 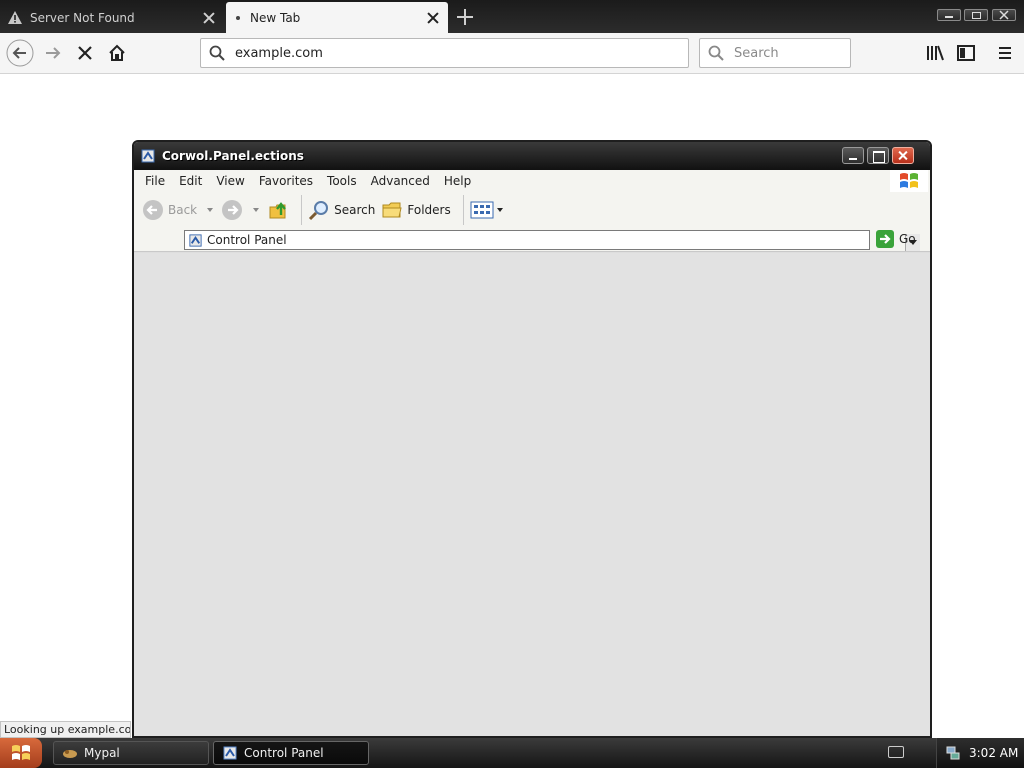 What do you see at coordinates (286, 181) in the screenshot?
I see `menu-favorites: Favorites` at bounding box center [286, 181].